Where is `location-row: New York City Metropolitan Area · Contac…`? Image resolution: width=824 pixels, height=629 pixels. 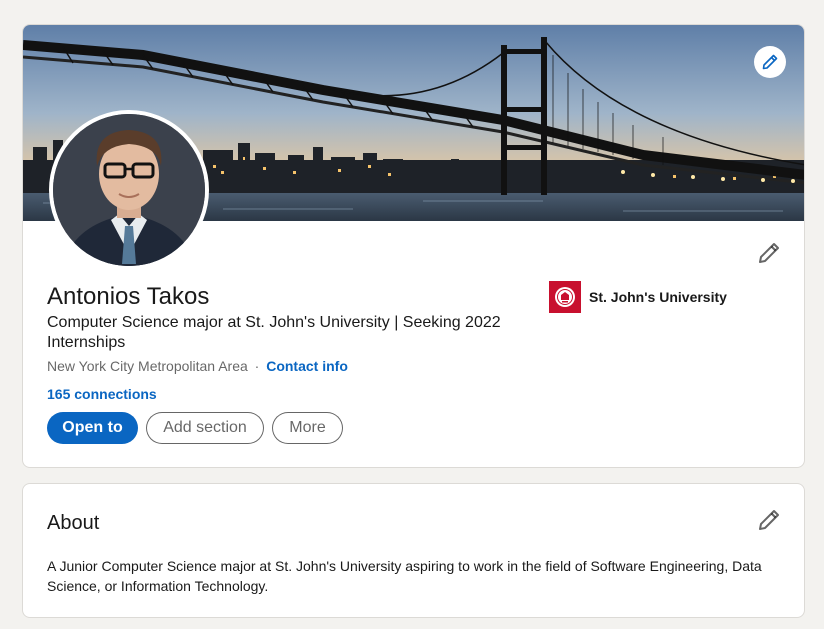 location-row: New York City Metropolitan Area · Contac… is located at coordinates (197, 366).